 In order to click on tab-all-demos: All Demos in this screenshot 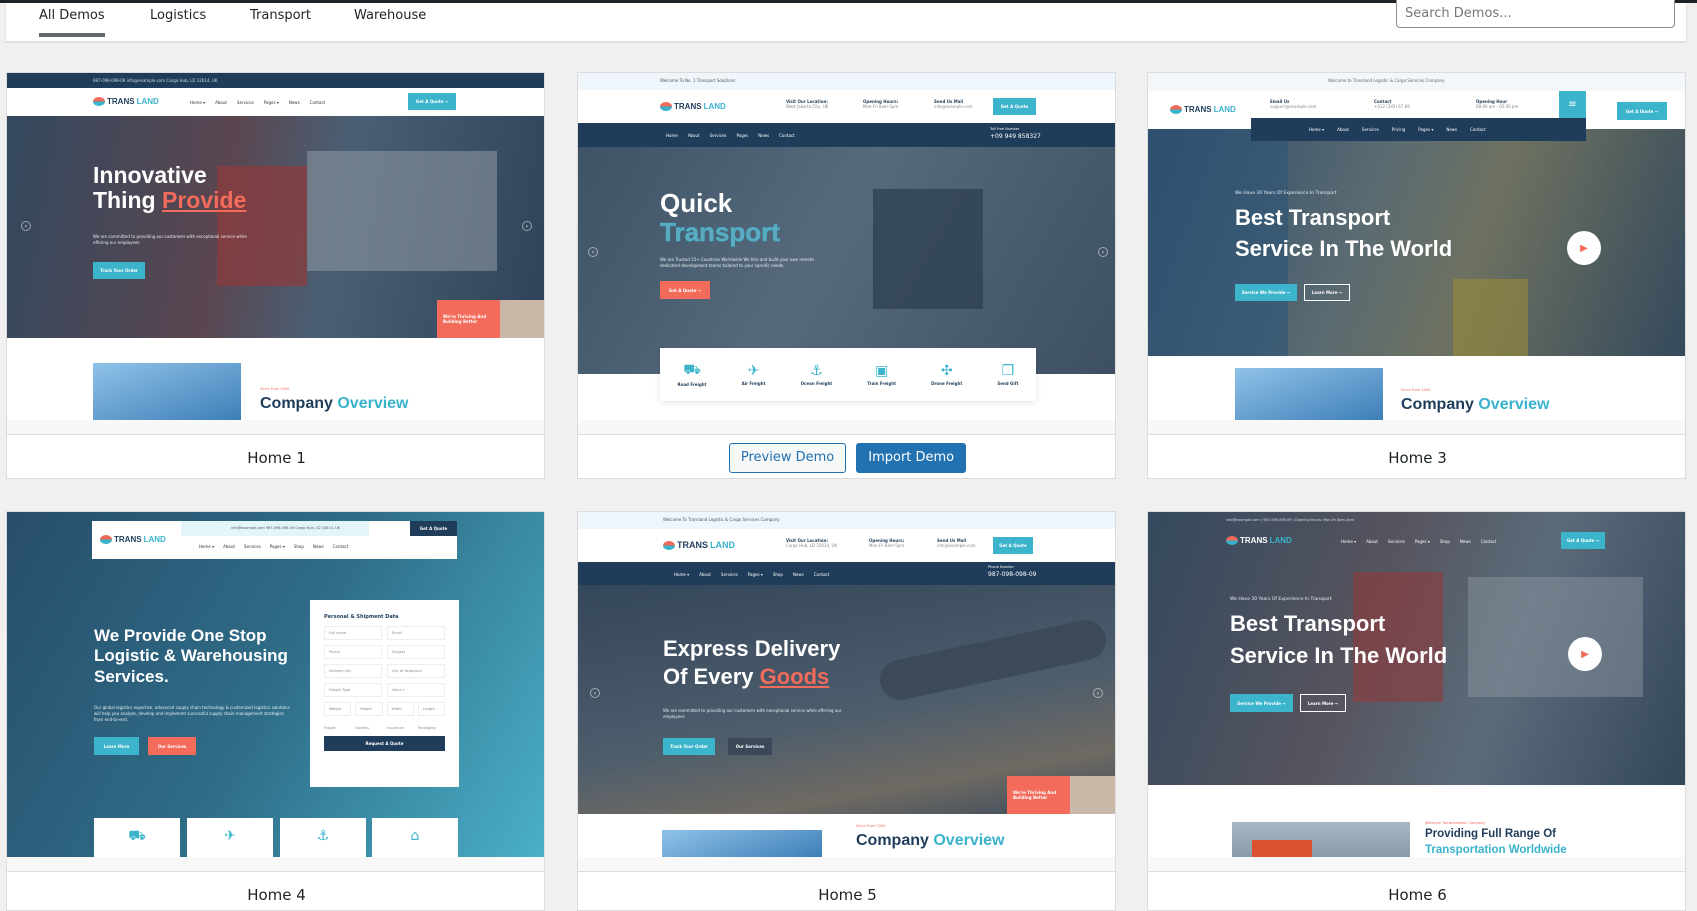, I will do `click(72, 22)`.